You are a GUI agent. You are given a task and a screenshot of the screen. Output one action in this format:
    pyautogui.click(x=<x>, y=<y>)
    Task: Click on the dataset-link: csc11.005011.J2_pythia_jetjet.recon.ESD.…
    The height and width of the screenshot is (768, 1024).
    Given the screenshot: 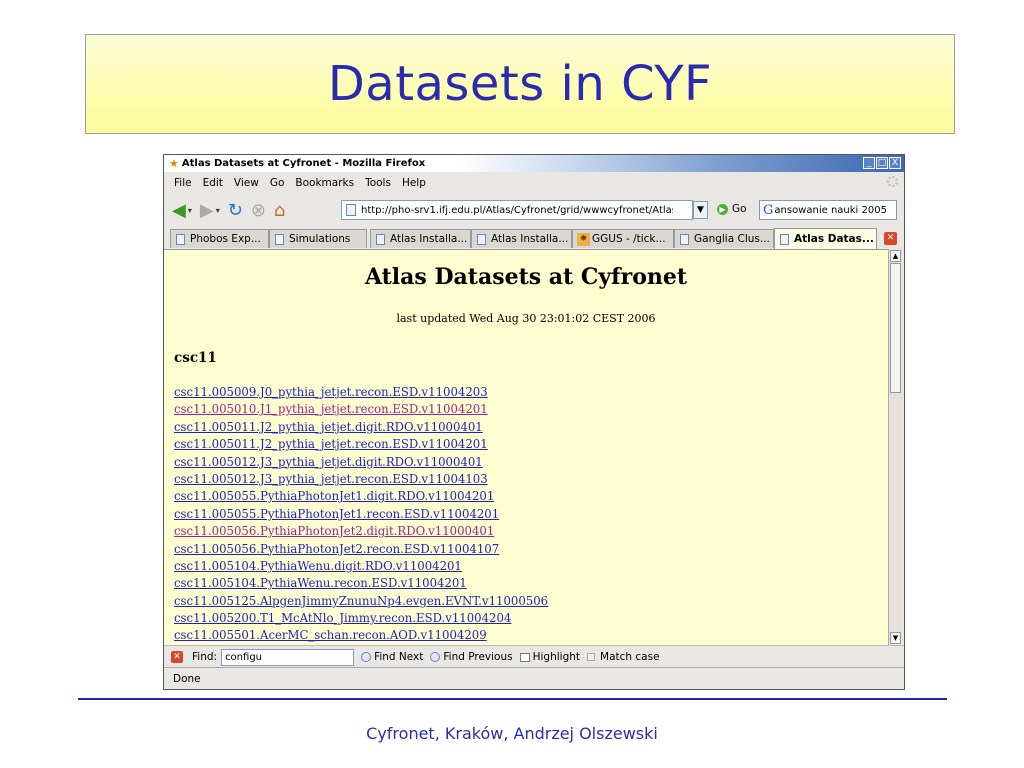 What is the action you would take?
    pyautogui.click(x=361, y=444)
    